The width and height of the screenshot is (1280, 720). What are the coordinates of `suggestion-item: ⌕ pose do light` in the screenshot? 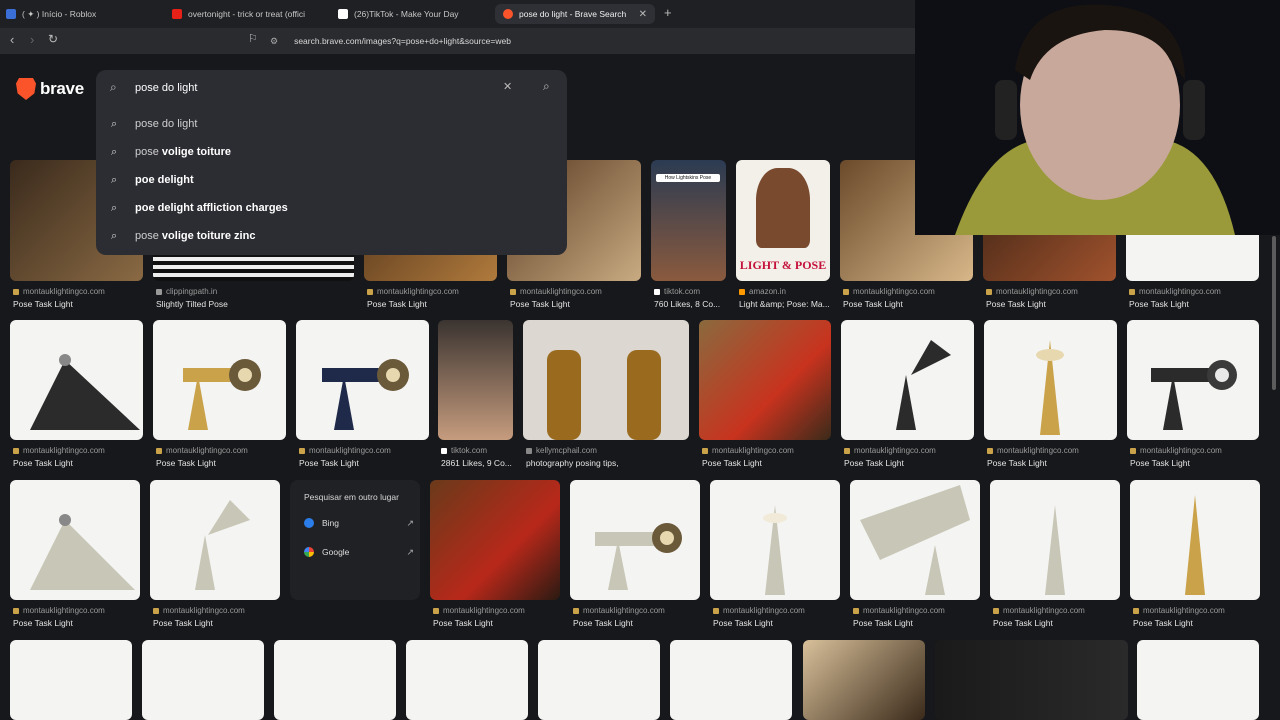 It's located at (331, 124).